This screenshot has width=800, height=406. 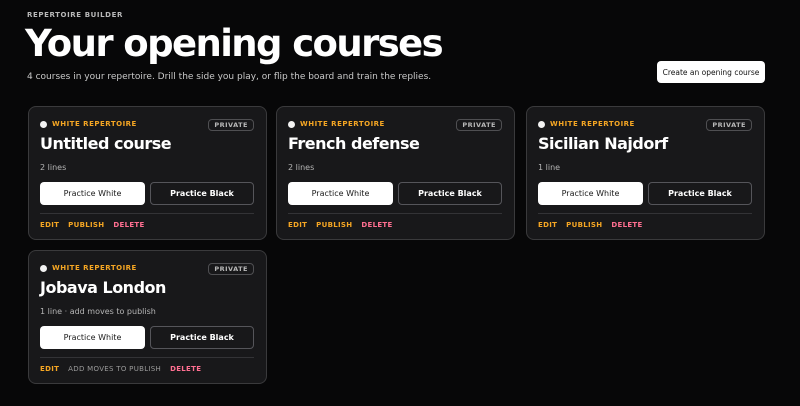 I want to click on course-title: Jobava London, so click(x=103, y=287).